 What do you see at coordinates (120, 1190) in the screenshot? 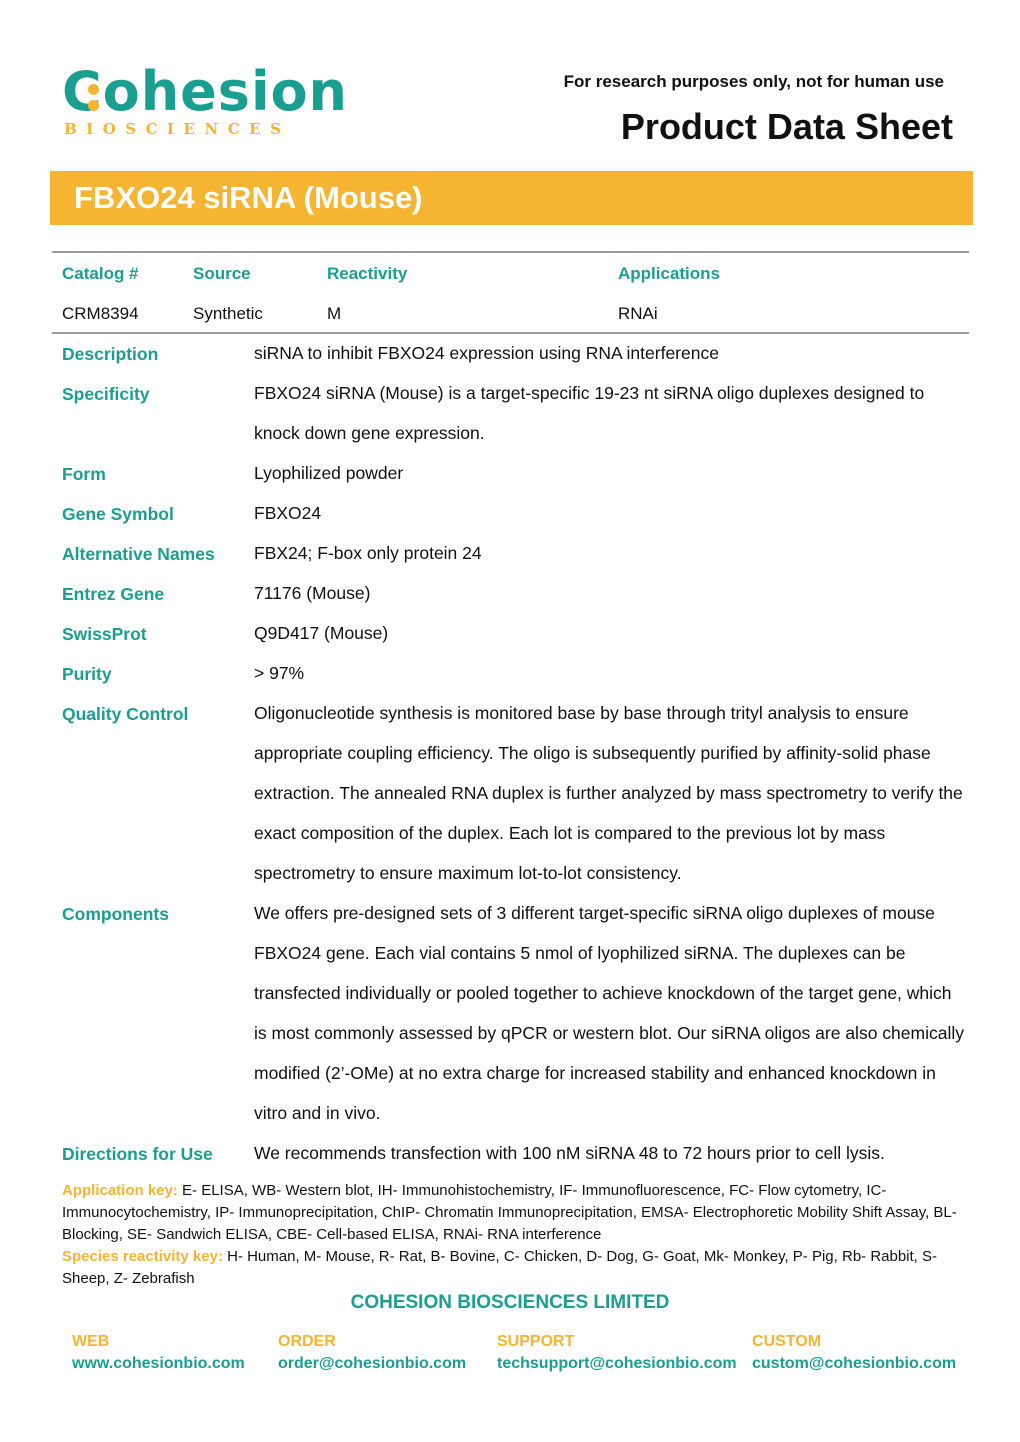
I see `application-key-label: Application key:` at bounding box center [120, 1190].